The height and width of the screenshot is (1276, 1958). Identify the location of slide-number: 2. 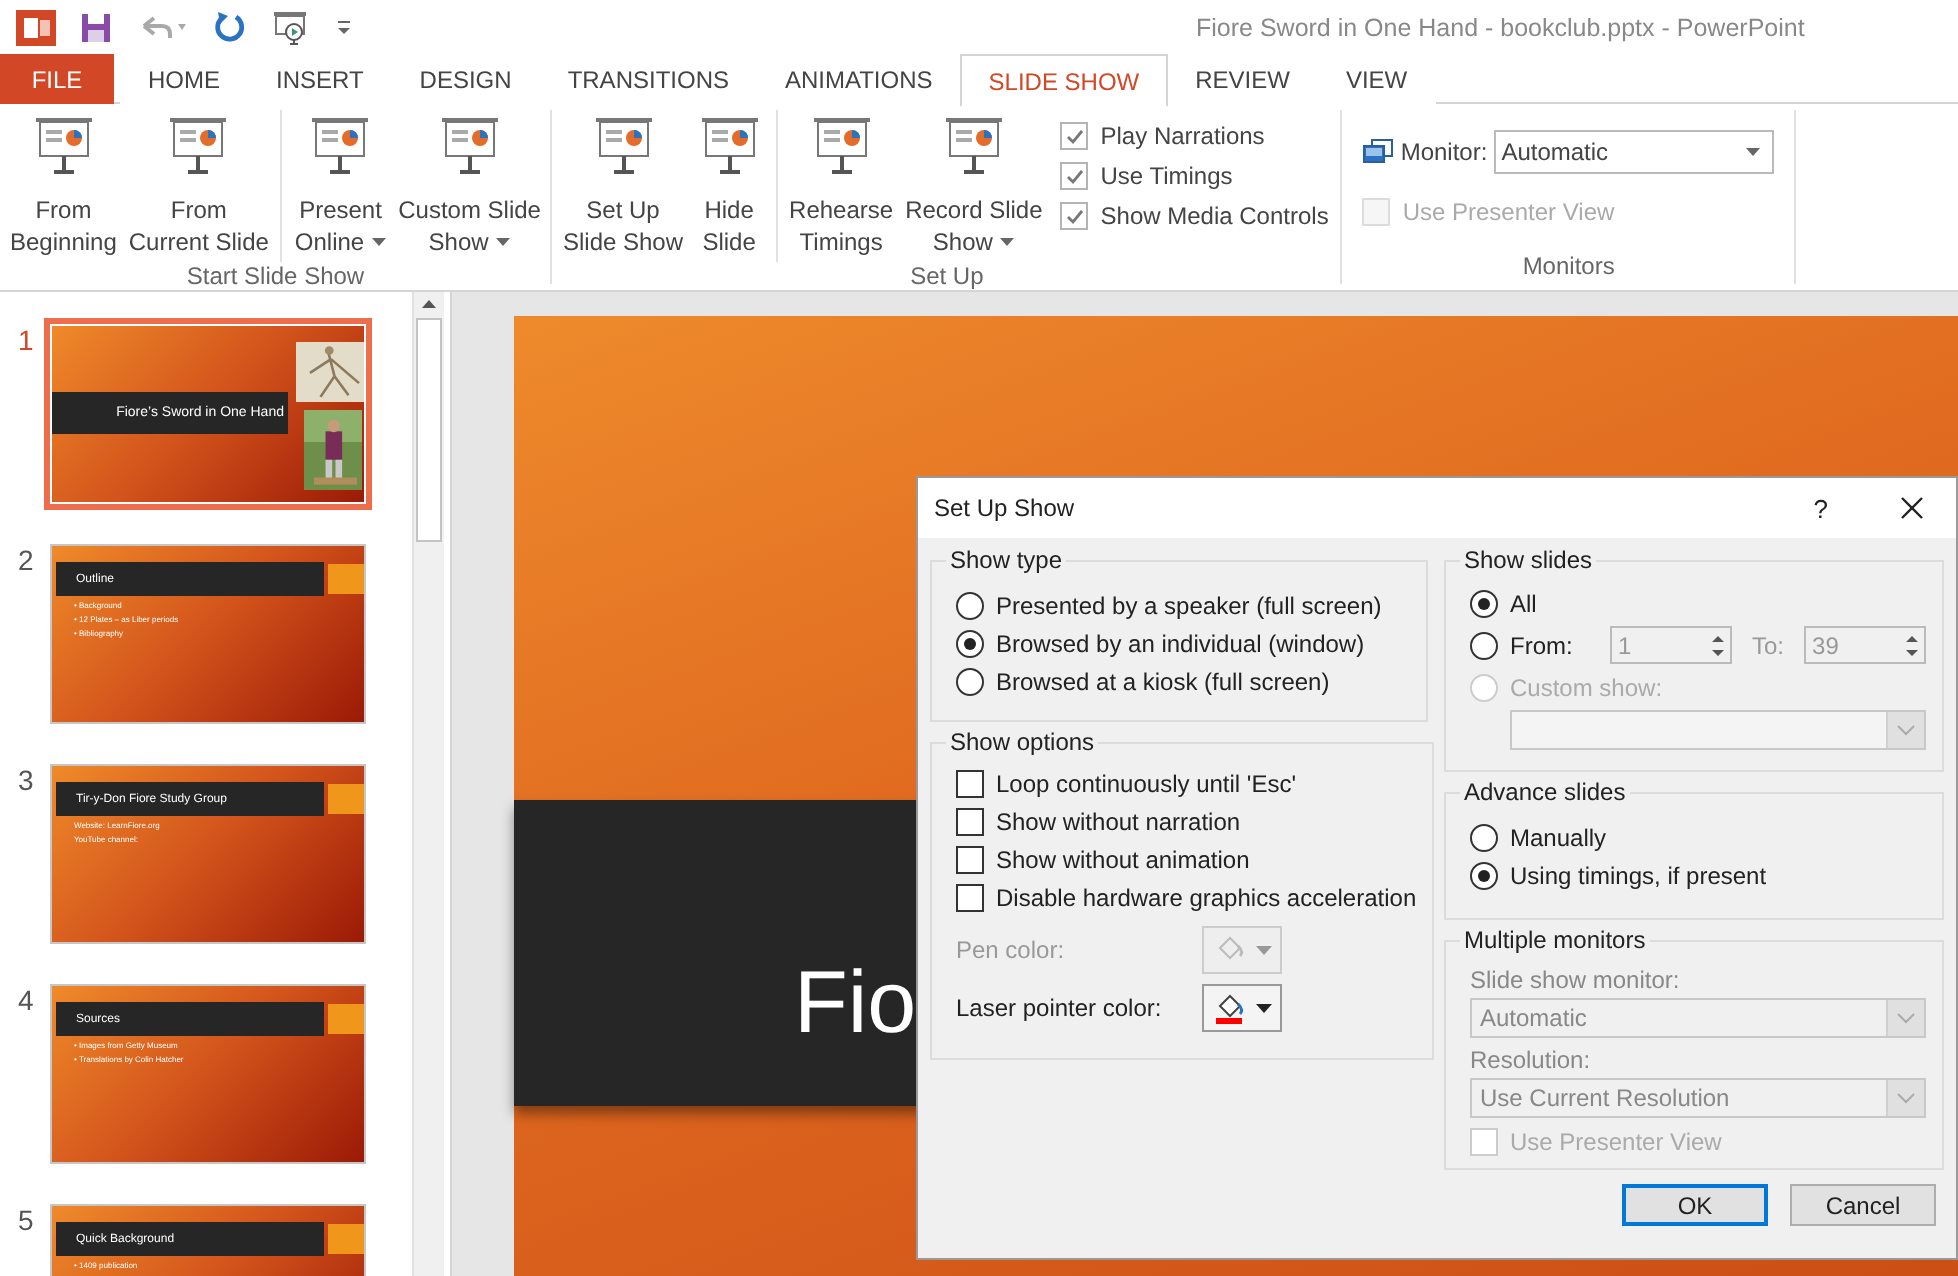
(26, 562).